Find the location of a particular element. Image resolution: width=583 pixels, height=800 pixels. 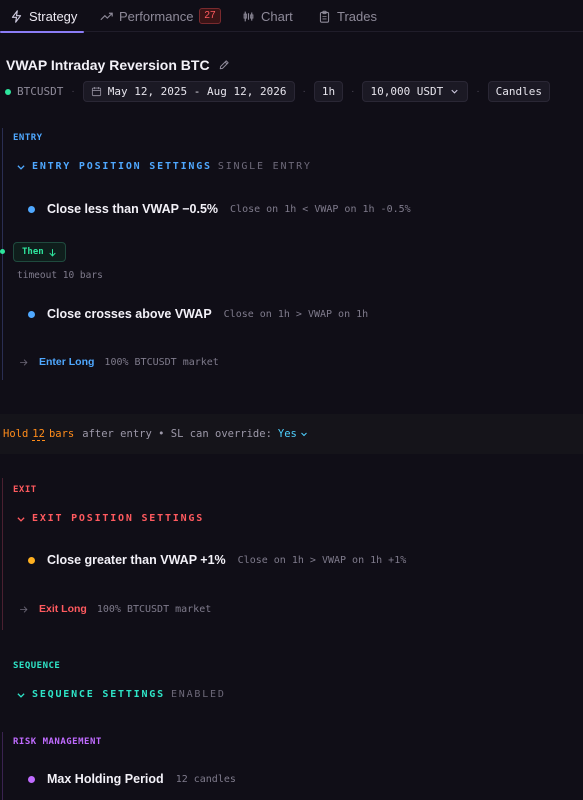

tab-strategy: Strategy is located at coordinates (42, 16).